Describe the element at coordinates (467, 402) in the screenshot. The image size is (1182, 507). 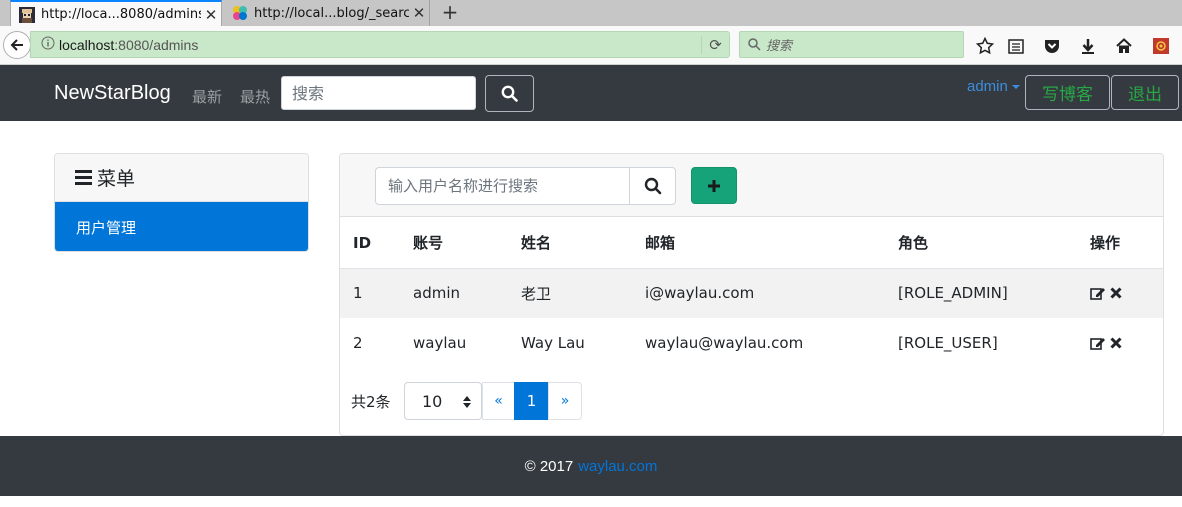
I see `select-arrows-icon` at that location.